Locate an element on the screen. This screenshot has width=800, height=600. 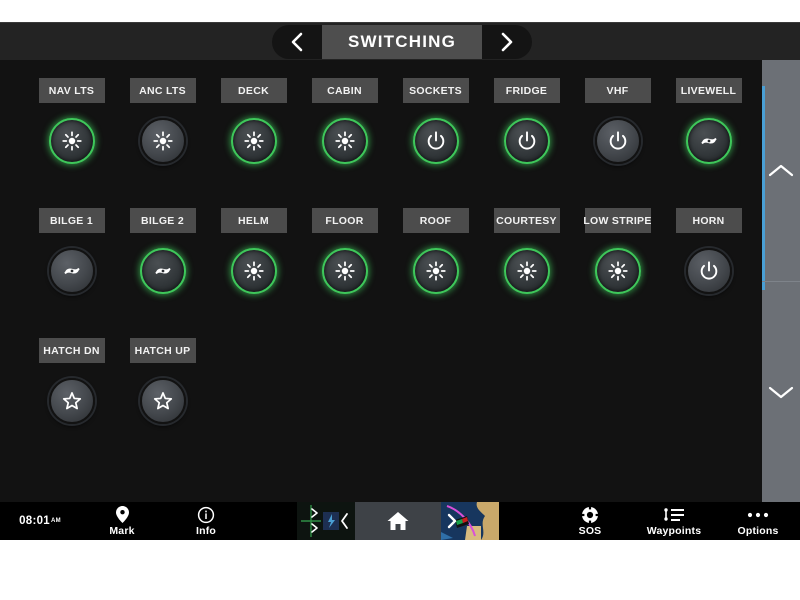
switch-label: BILGE 1 is located at coordinates (71, 220).